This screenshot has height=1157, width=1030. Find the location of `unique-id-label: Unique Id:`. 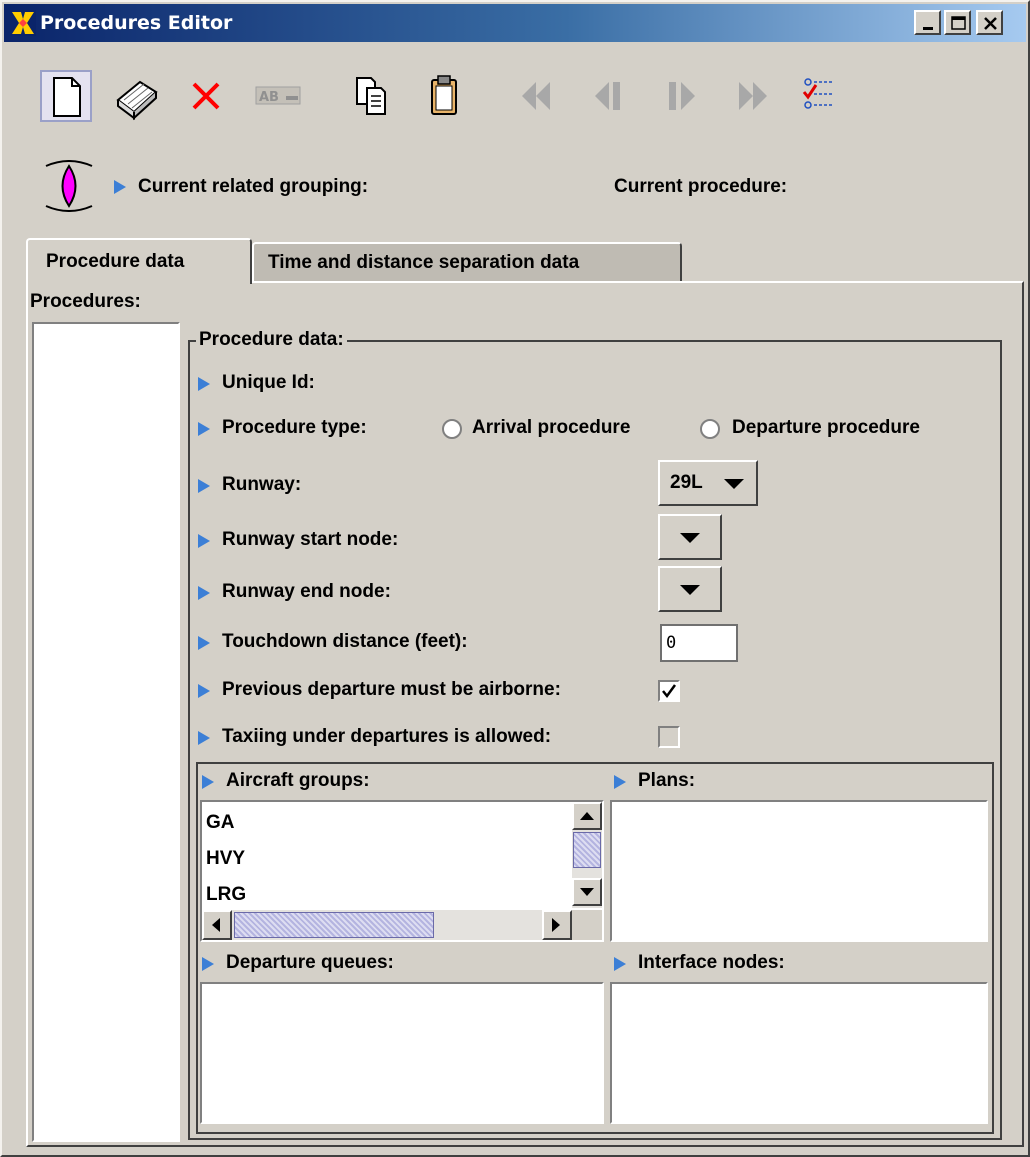

unique-id-label: Unique Id: is located at coordinates (268, 382).